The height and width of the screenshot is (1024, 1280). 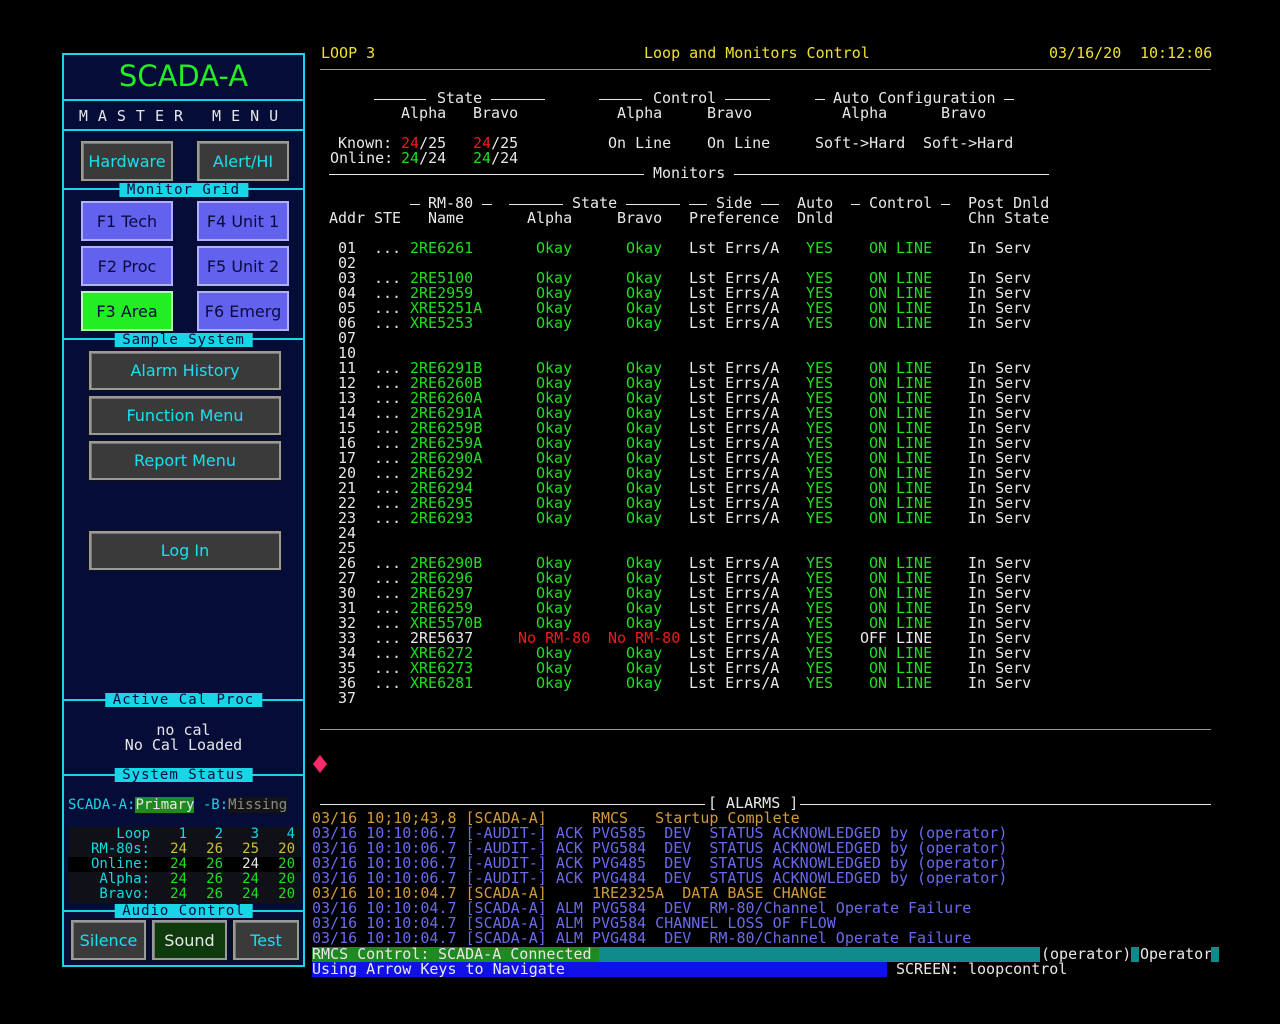 I want to click on monitor-addr: 37, so click(x=347, y=698).